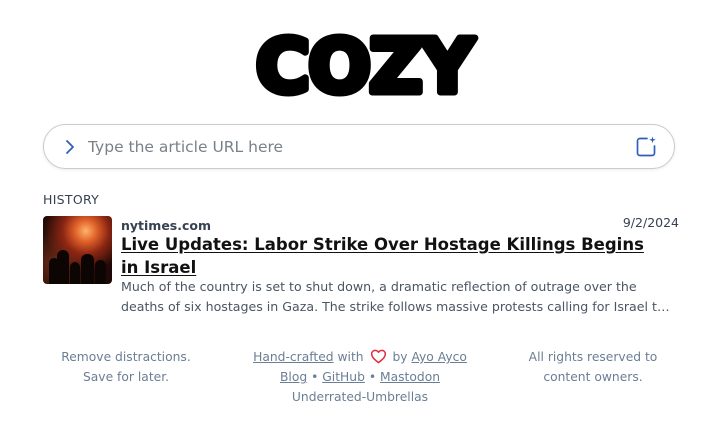  I want to click on article-domain: nytimes.com, so click(166, 225).